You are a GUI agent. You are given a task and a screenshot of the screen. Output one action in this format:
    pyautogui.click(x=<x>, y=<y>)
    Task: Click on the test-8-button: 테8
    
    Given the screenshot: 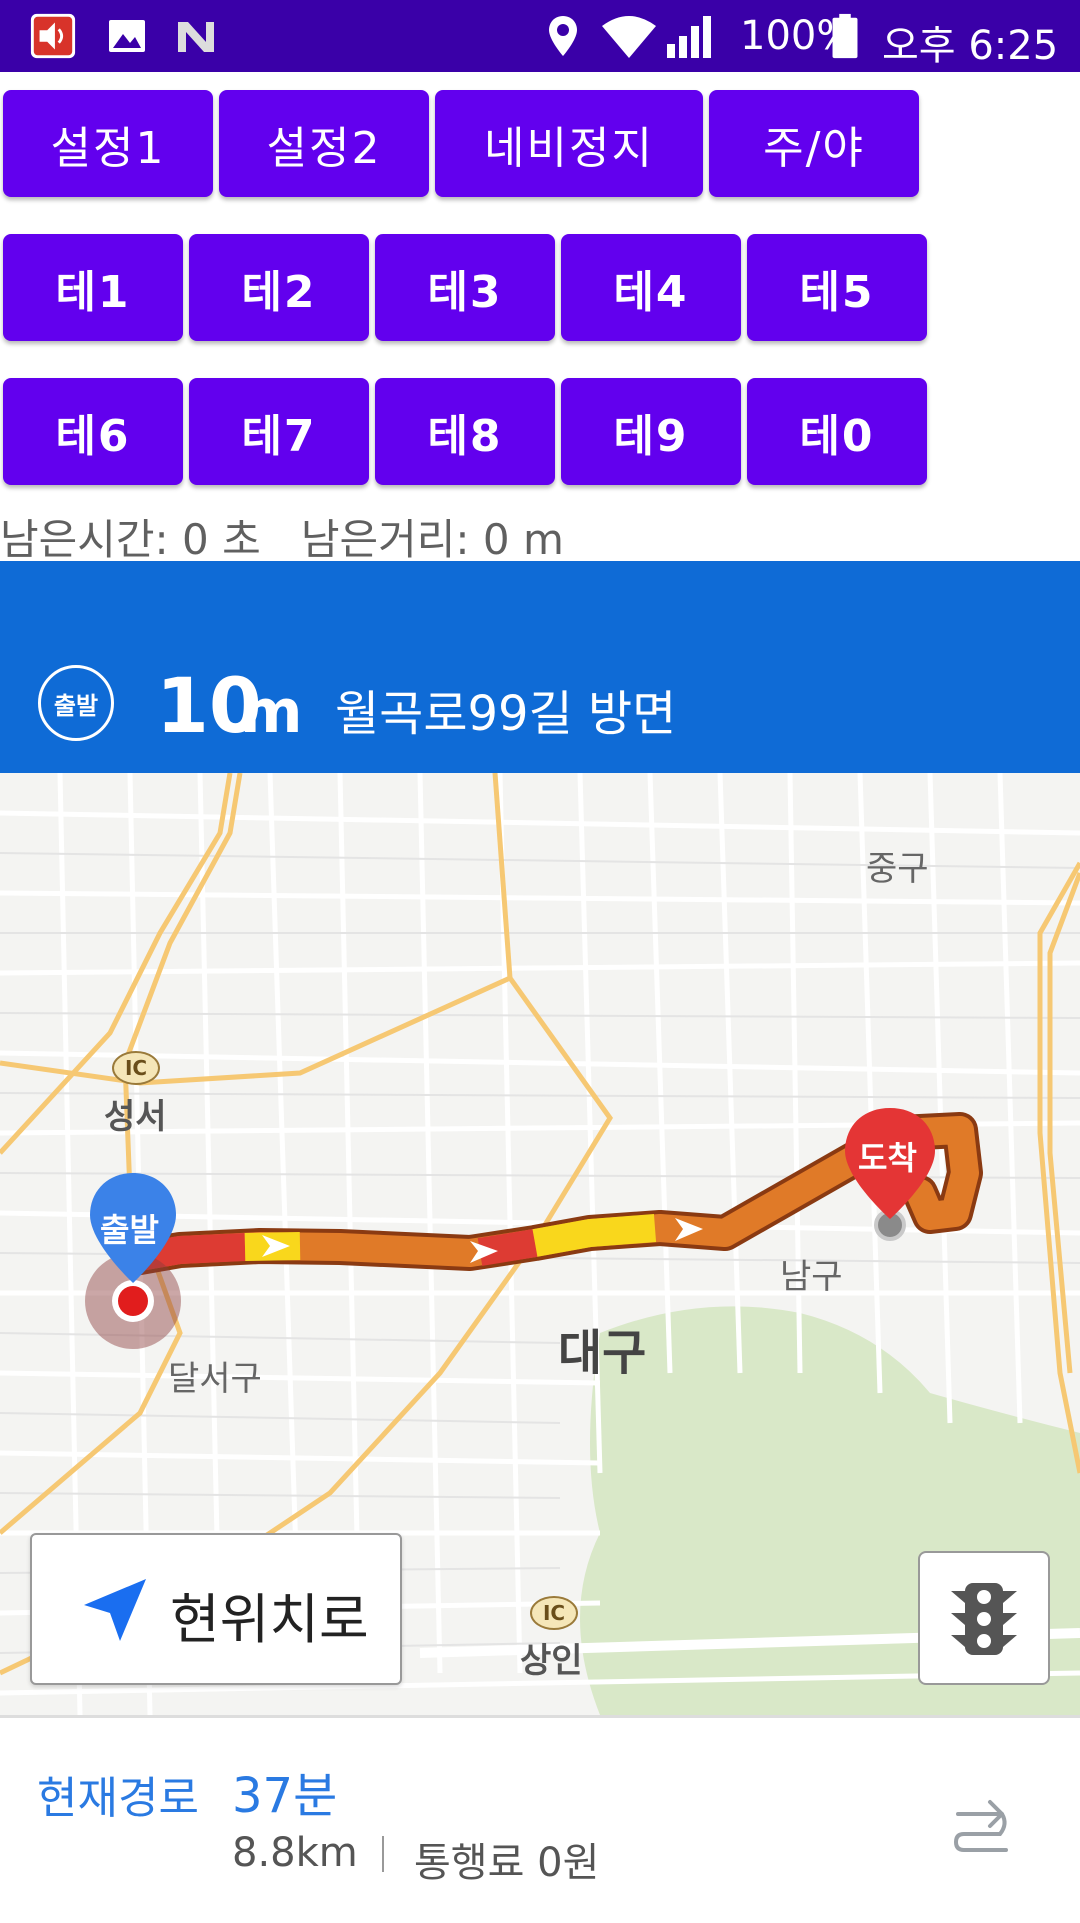 What is the action you would take?
    pyautogui.click(x=465, y=431)
    